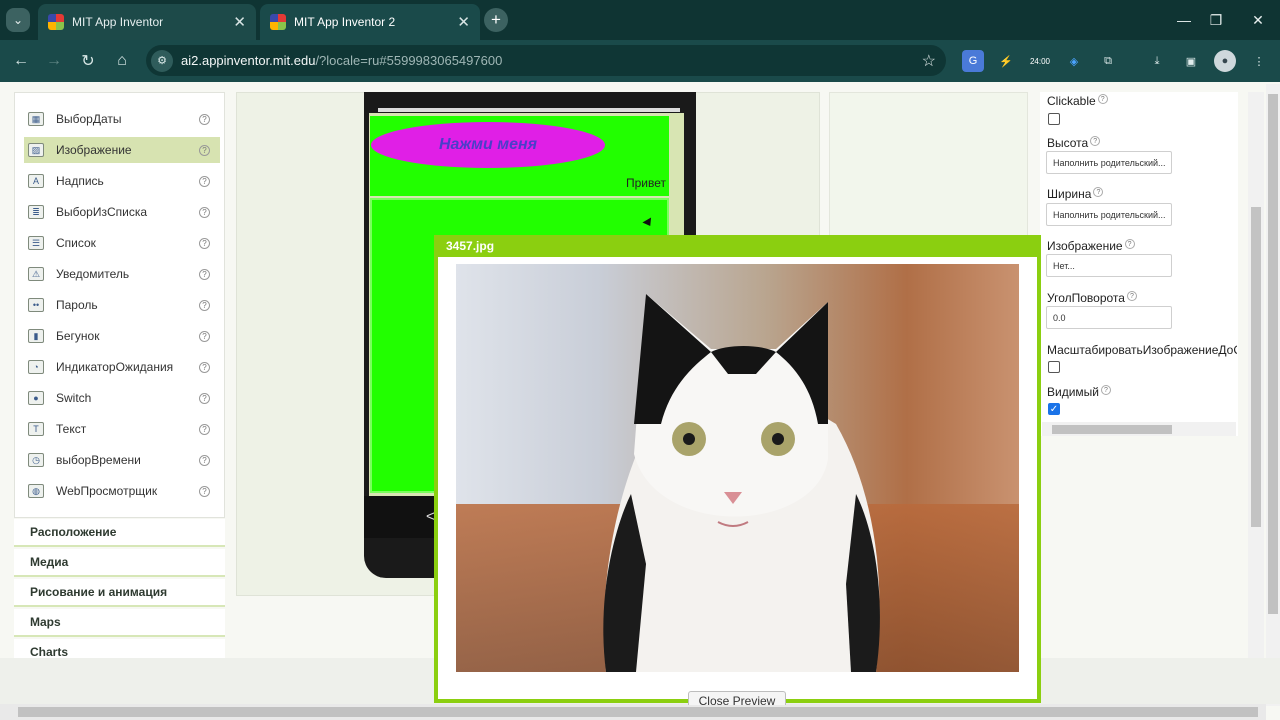  What do you see at coordinates (370, 22) in the screenshot?
I see `tab-mit-app-inventor-2: MIT App Inventor 2 ✕` at bounding box center [370, 22].